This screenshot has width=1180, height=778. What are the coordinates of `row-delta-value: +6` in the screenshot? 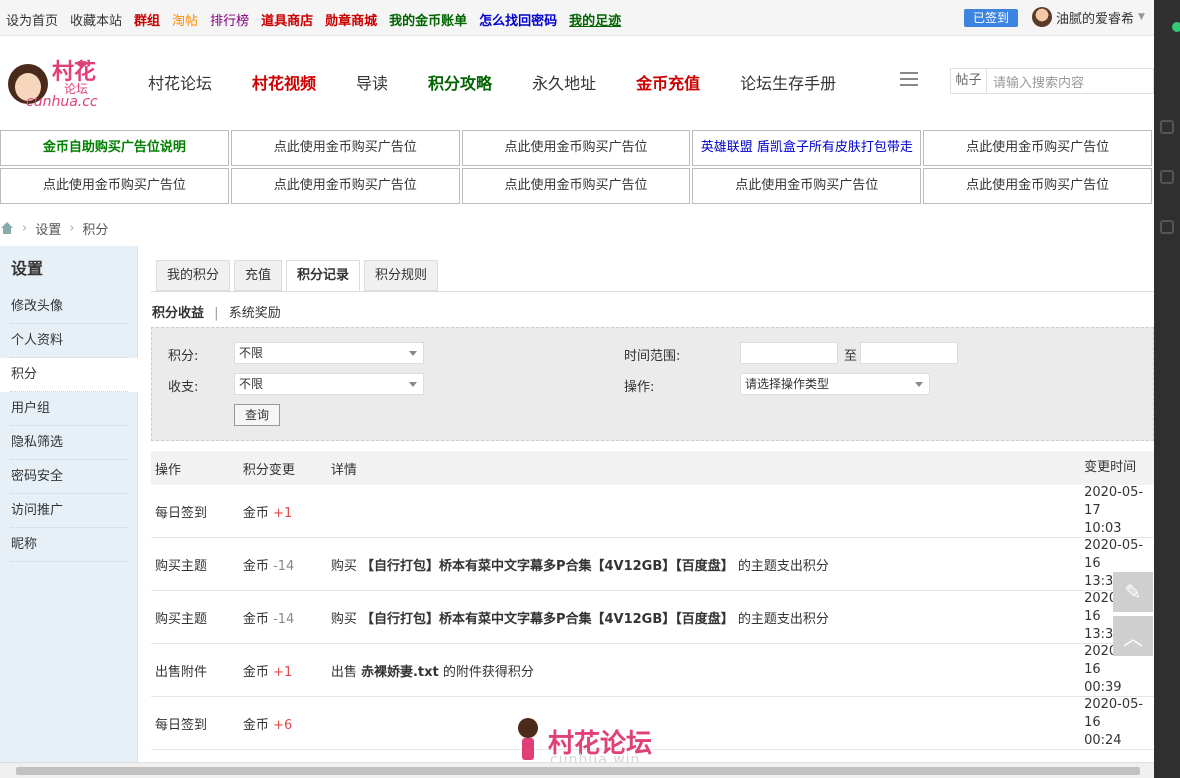 It's located at (283, 725).